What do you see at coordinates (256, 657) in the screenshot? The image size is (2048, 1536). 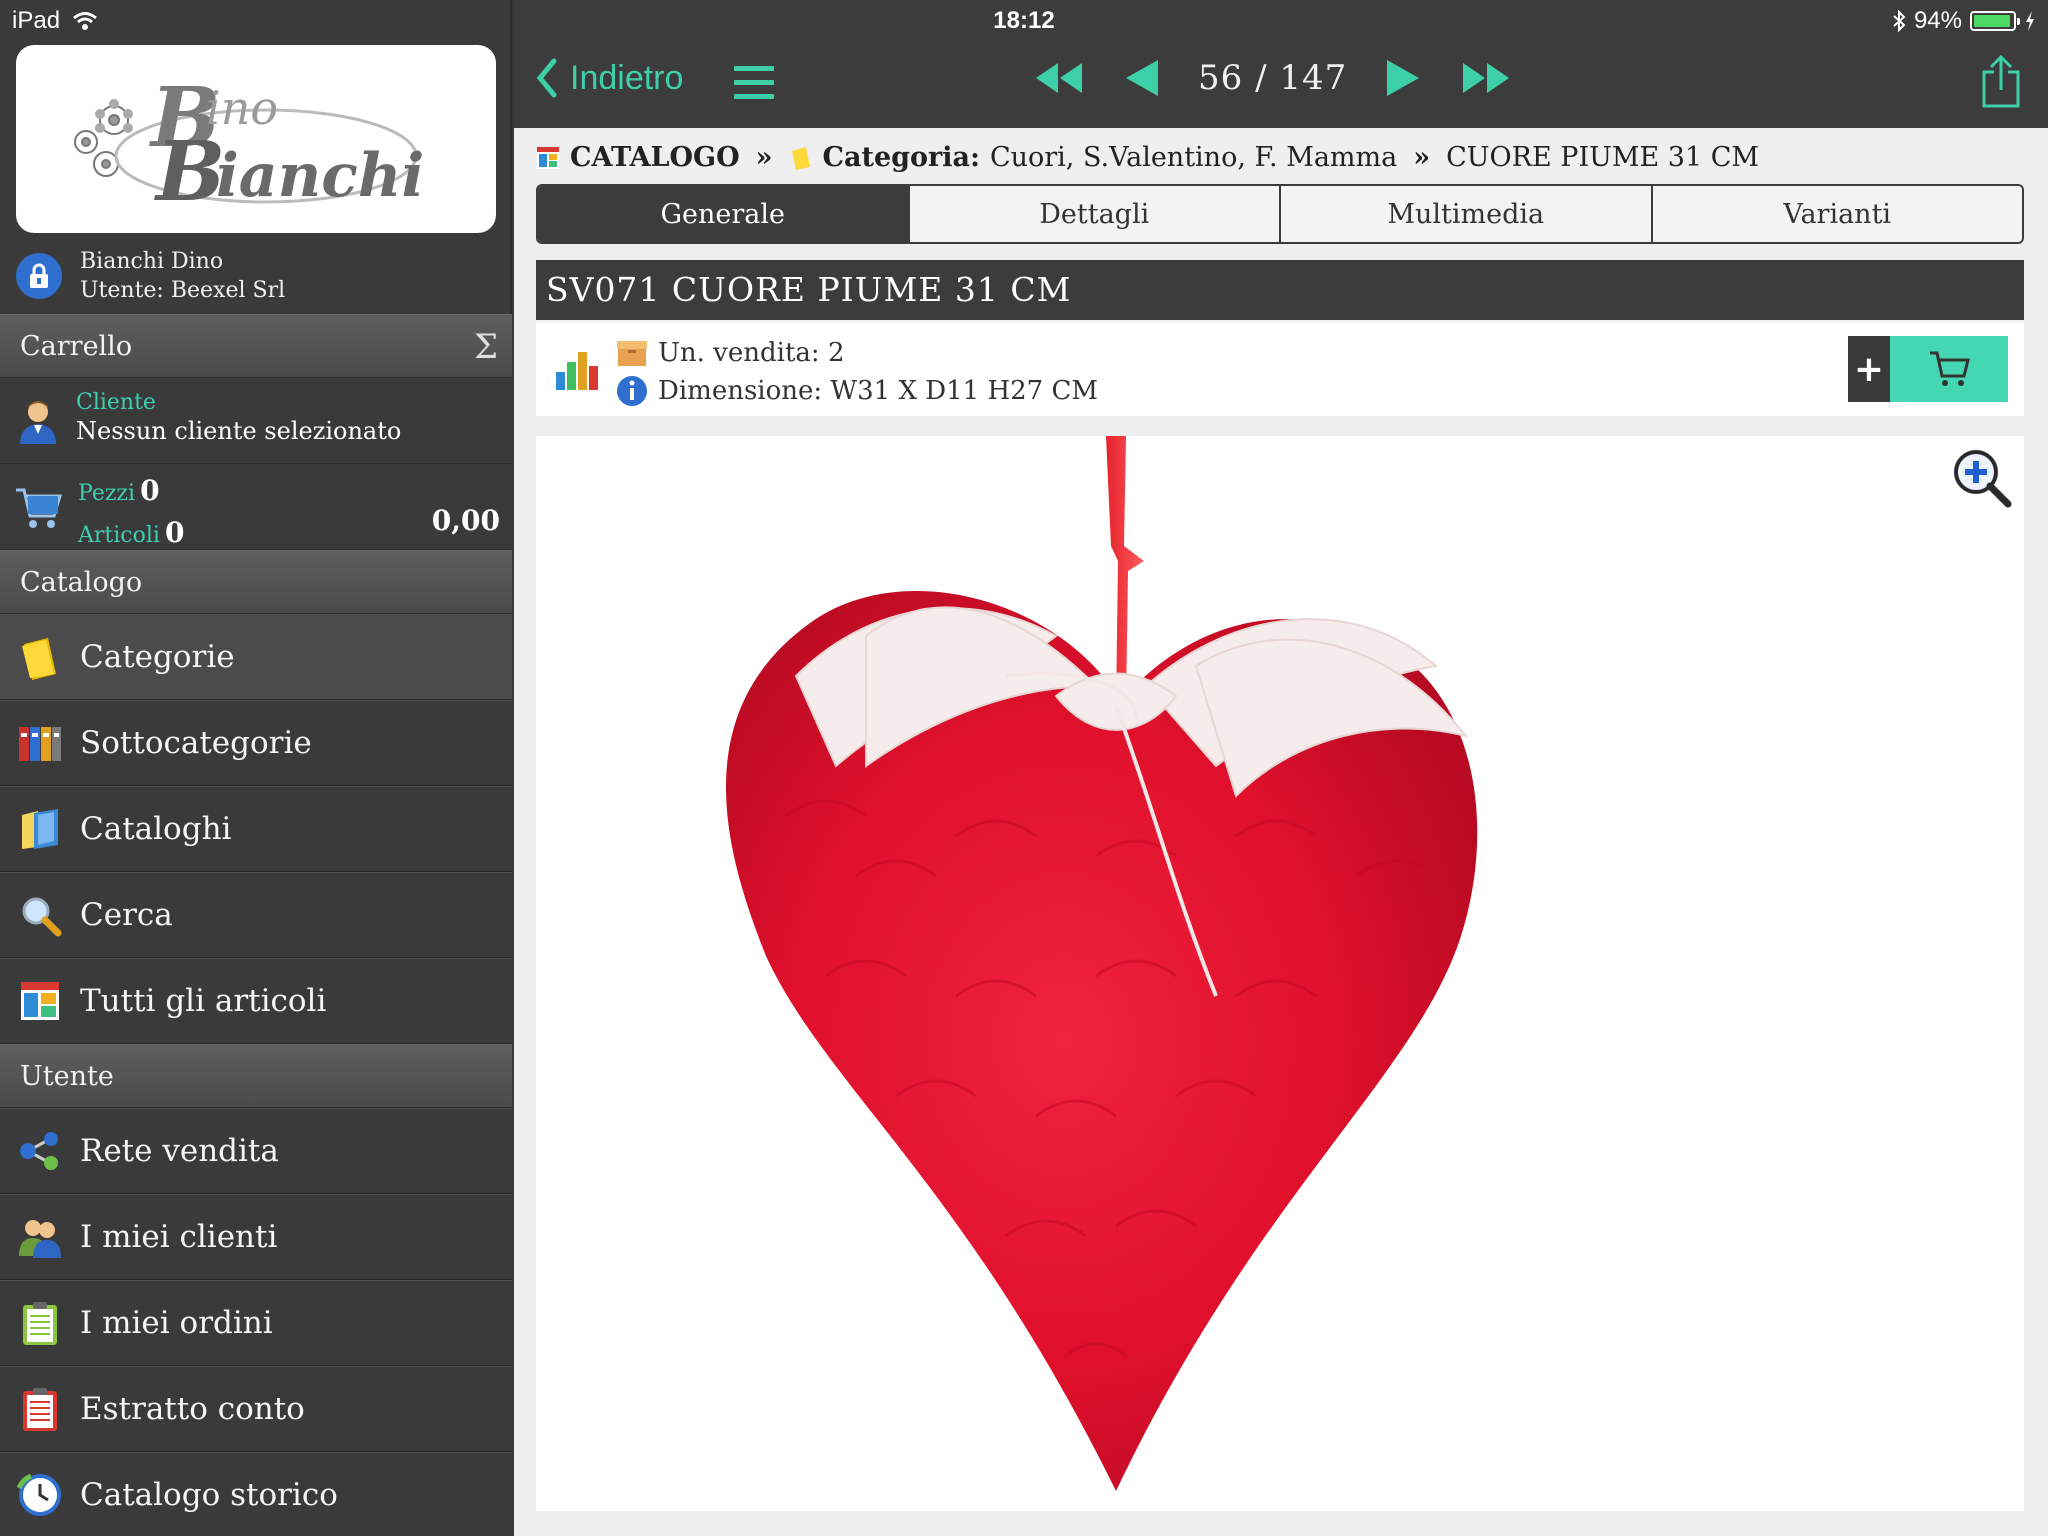 I see `sidebar-item-categorie: Categorie` at bounding box center [256, 657].